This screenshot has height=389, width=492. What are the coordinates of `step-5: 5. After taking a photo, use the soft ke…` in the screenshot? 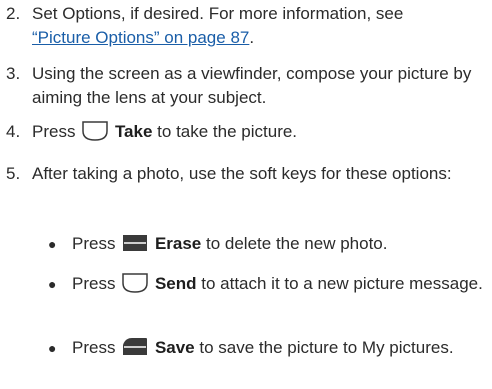 It's located at (245, 174).